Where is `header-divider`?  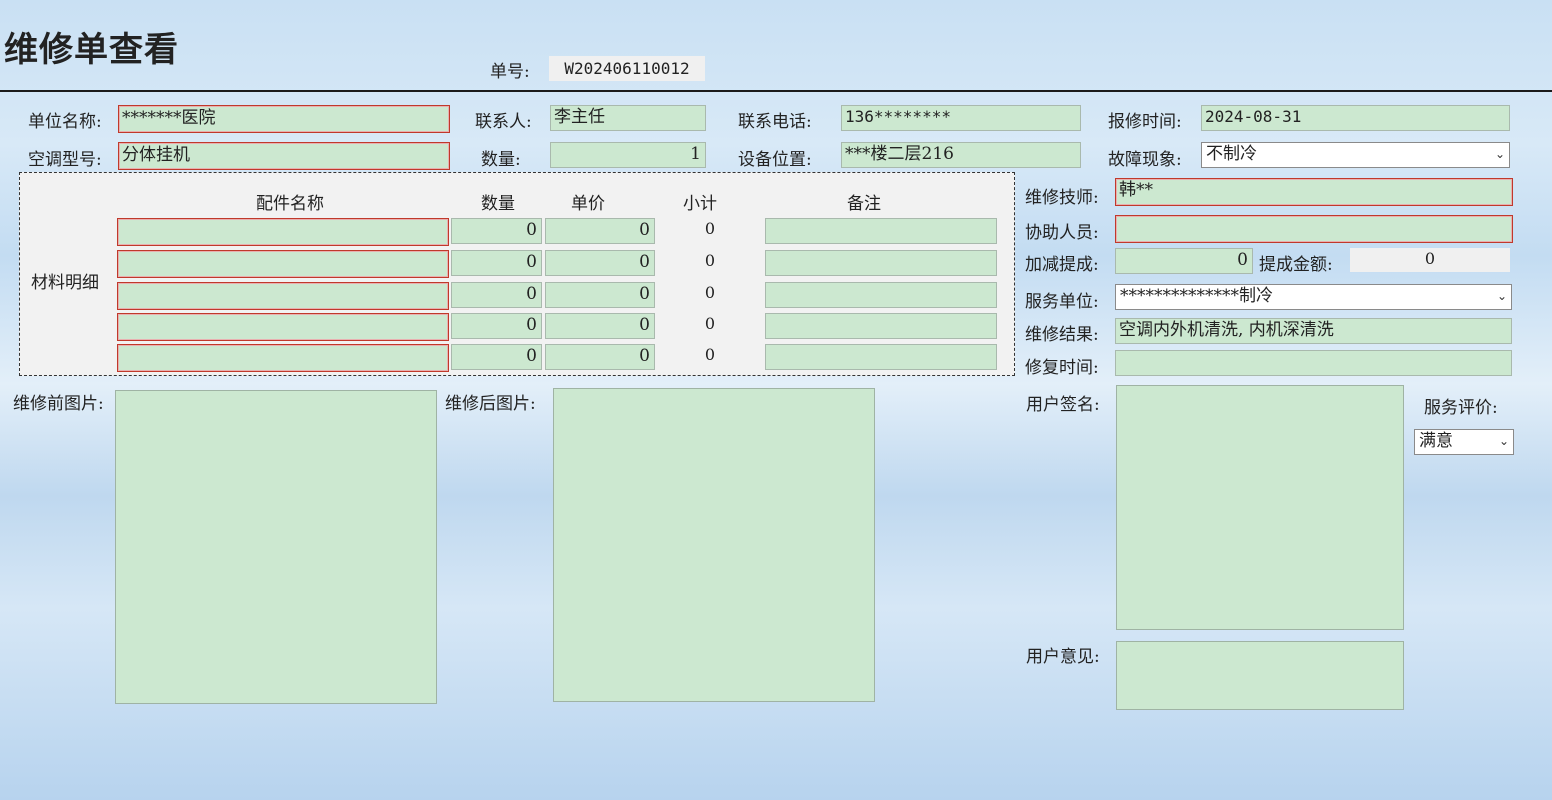
header-divider is located at coordinates (776, 91).